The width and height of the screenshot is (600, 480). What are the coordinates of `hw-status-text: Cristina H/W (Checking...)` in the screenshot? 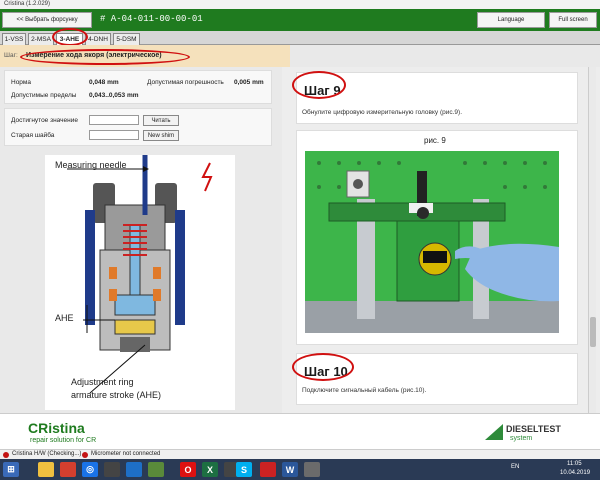 It's located at (47, 454).